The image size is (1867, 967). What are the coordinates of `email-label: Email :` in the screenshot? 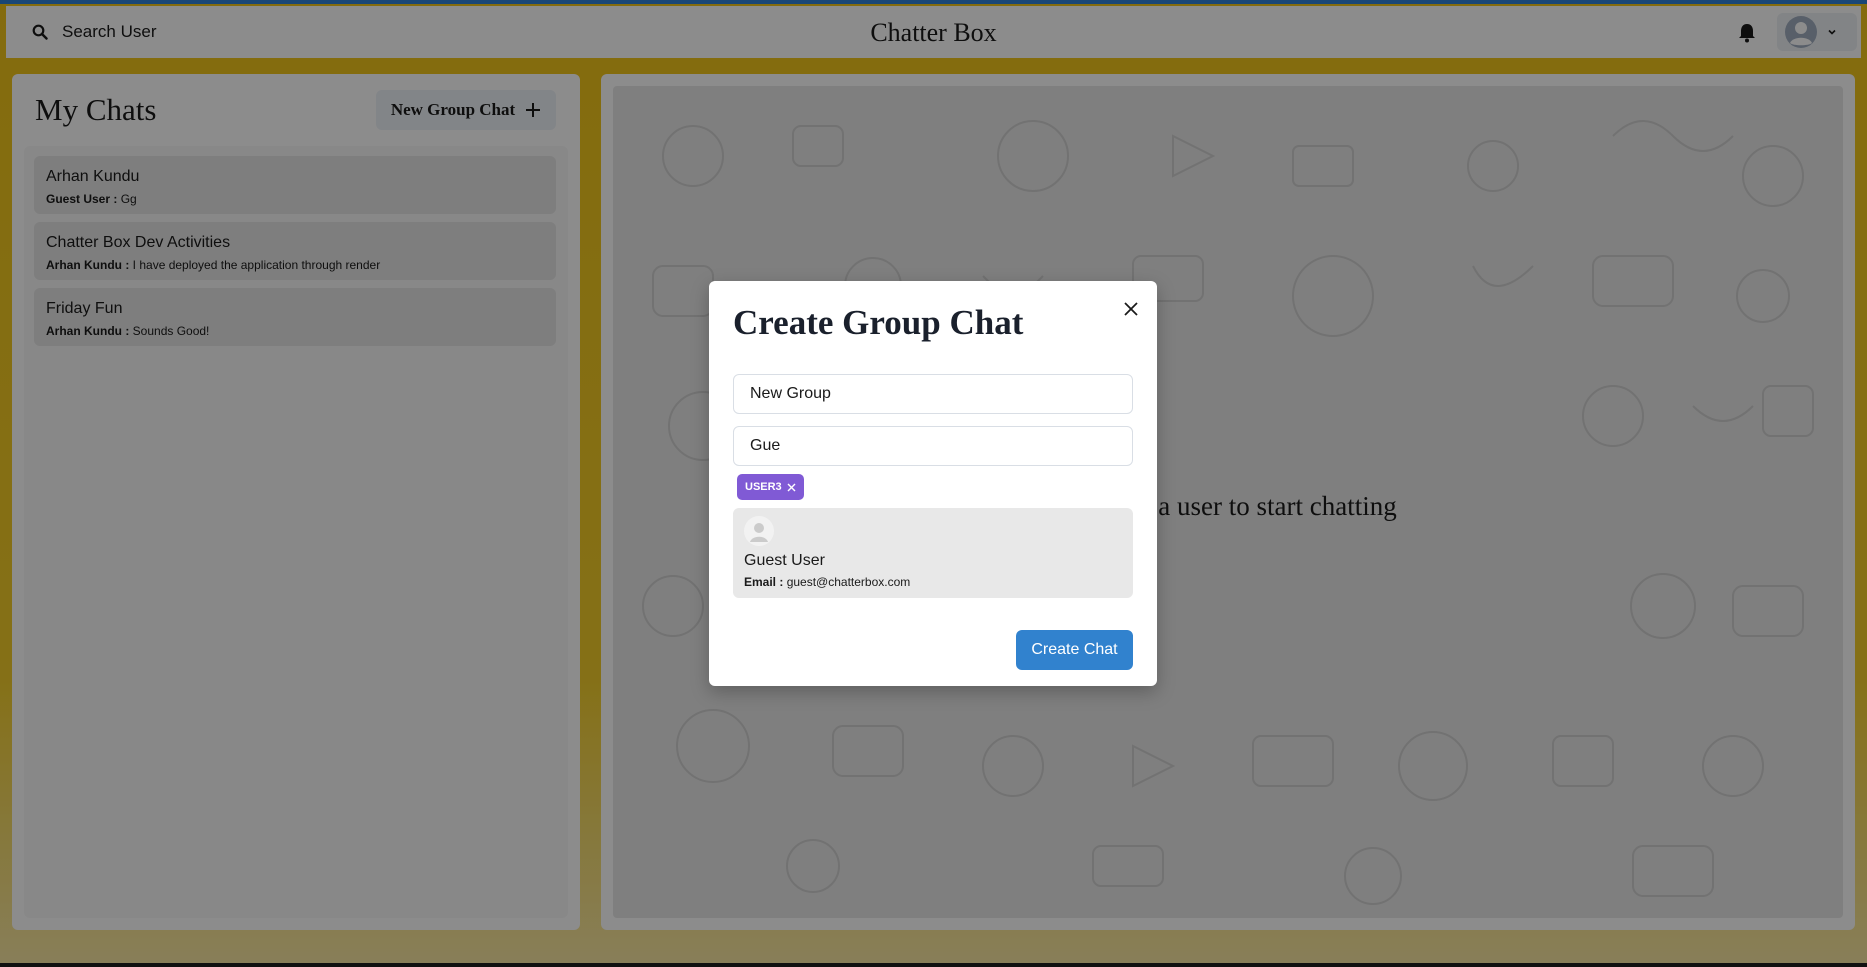 It's located at (764, 582).